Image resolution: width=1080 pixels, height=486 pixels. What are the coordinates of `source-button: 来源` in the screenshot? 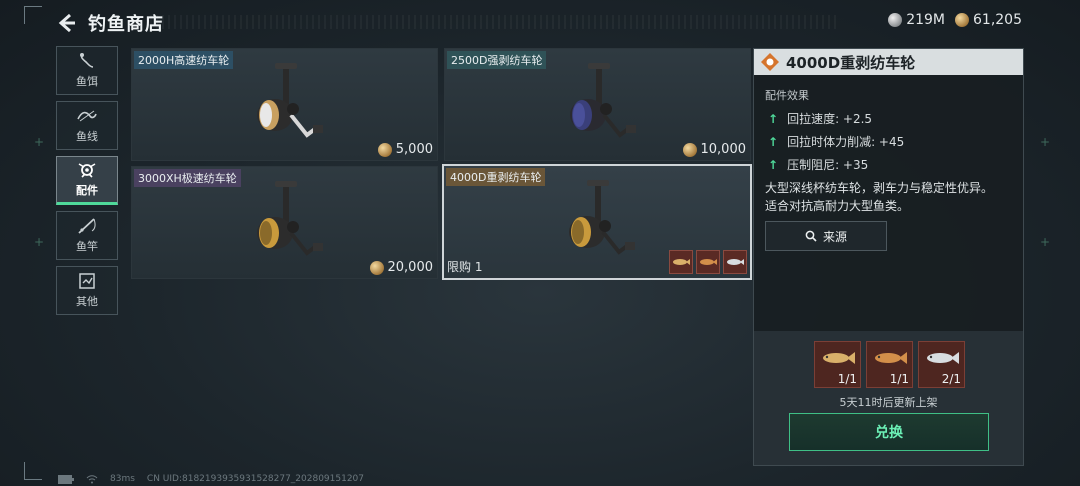 It's located at (826, 236).